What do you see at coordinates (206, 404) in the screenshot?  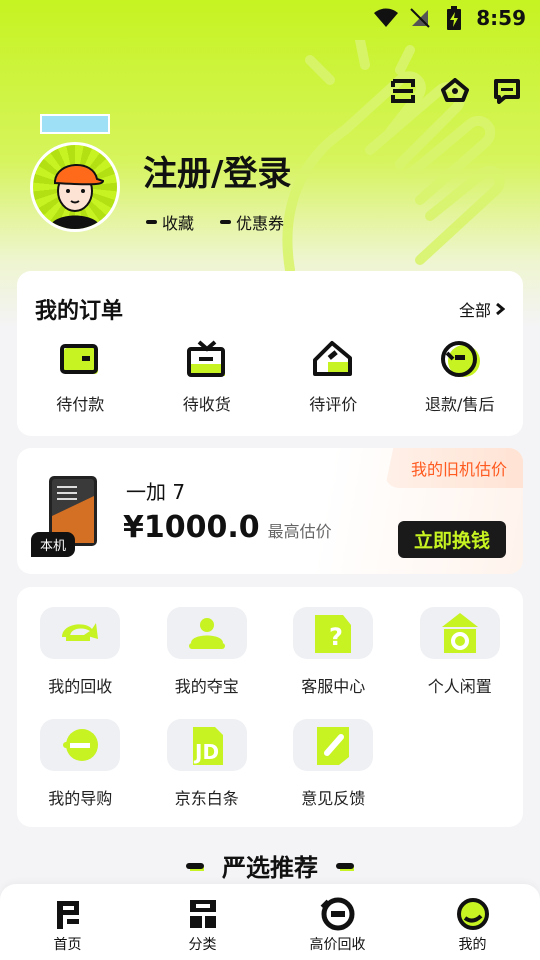 I see `order-label: 待收货` at bounding box center [206, 404].